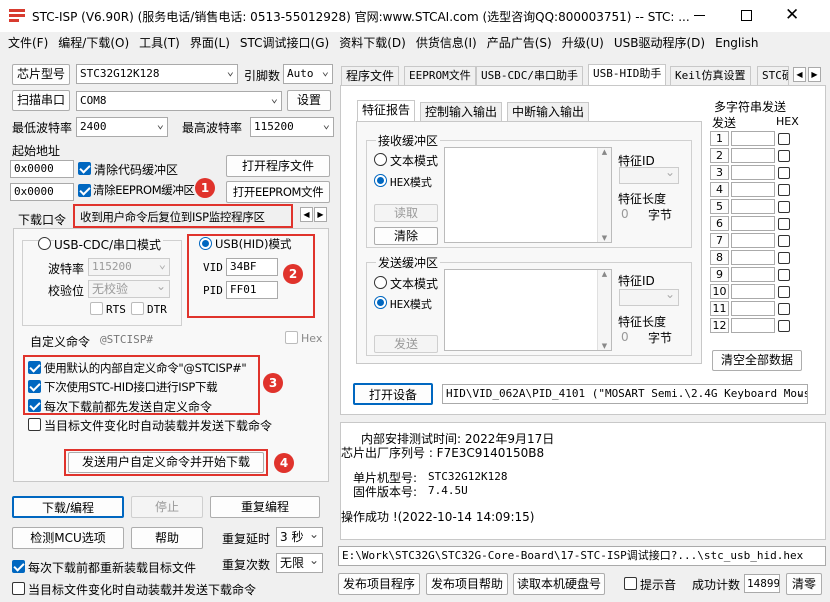  What do you see at coordinates (84, 168) in the screenshot?
I see `clear-code-checkbox` at bounding box center [84, 168].